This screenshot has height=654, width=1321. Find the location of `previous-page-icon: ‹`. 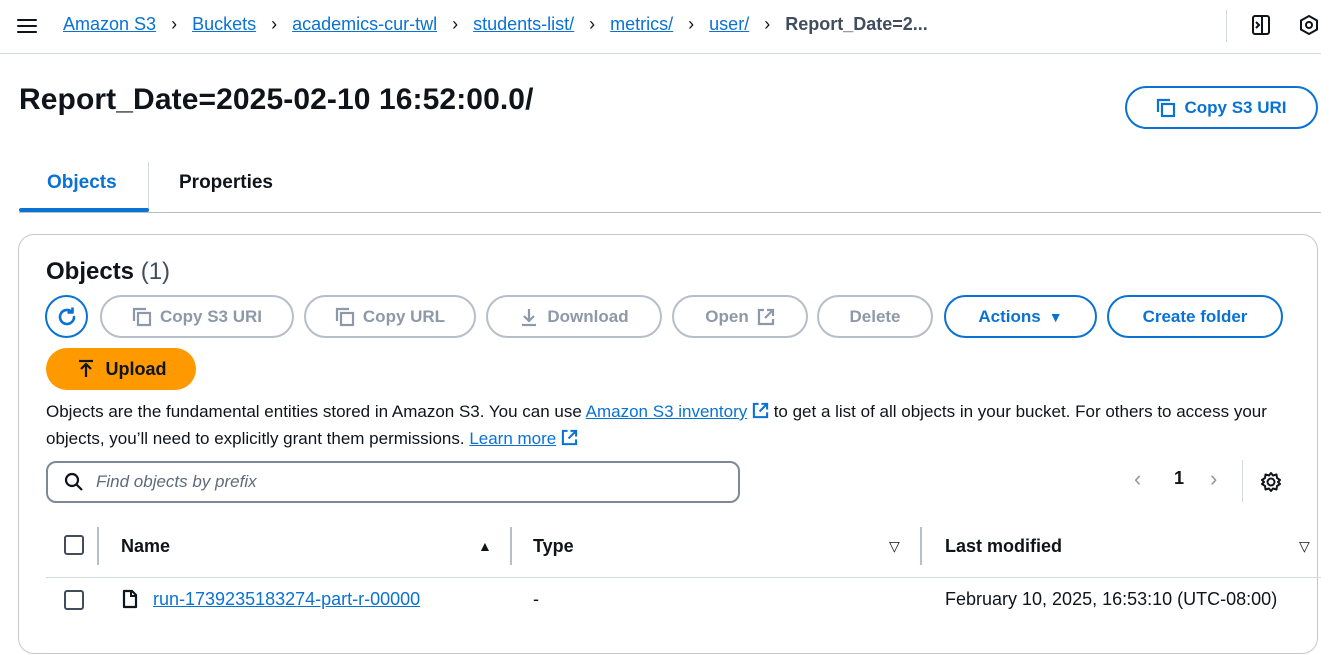

previous-page-icon: ‹ is located at coordinates (1137, 479).